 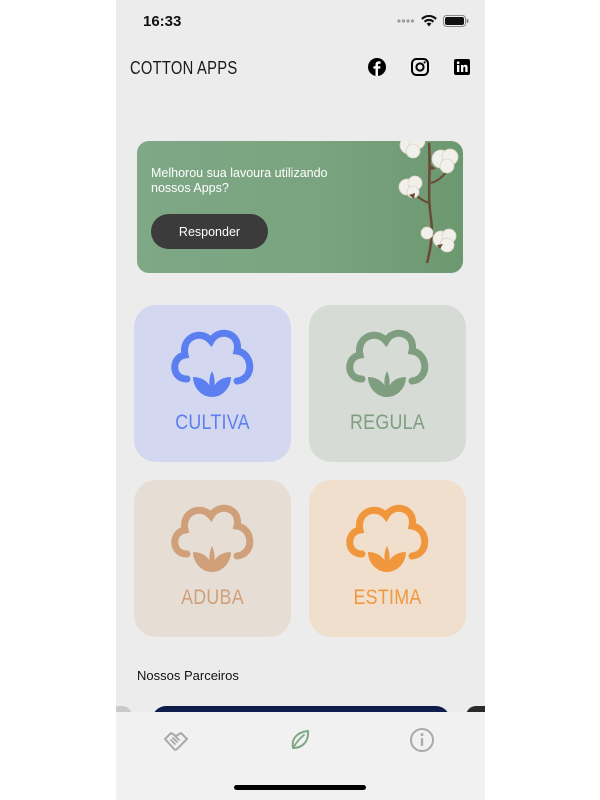 I want to click on wifi-icon, so click(x=429, y=21).